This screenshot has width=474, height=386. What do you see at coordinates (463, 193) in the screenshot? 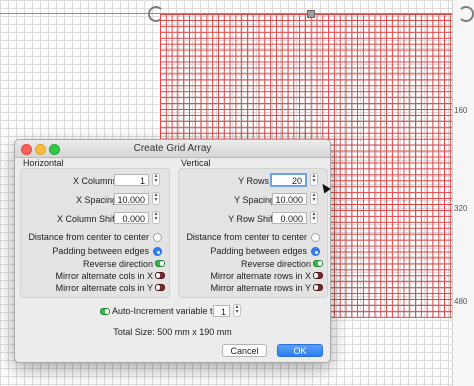
I see `vertical-ruler` at bounding box center [463, 193].